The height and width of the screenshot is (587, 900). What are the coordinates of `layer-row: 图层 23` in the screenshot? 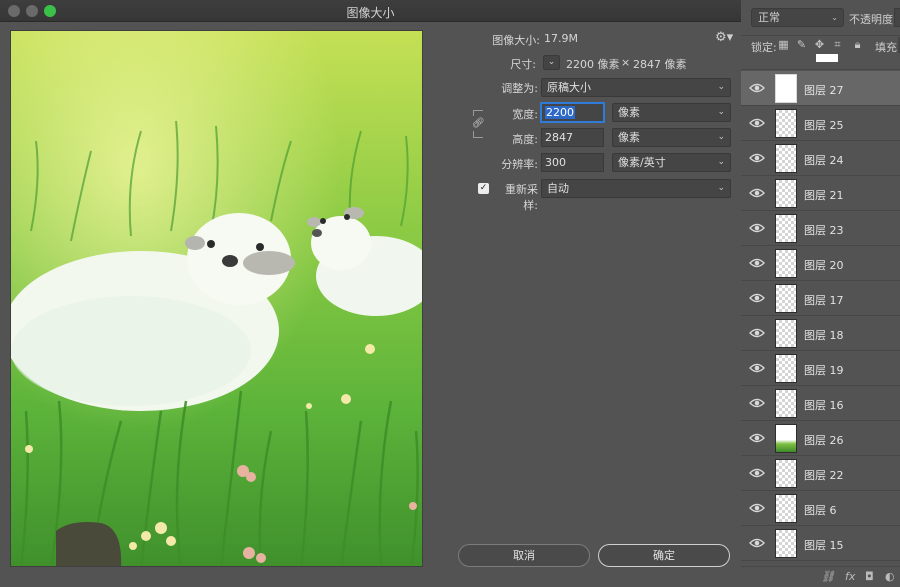 It's located at (820, 228).